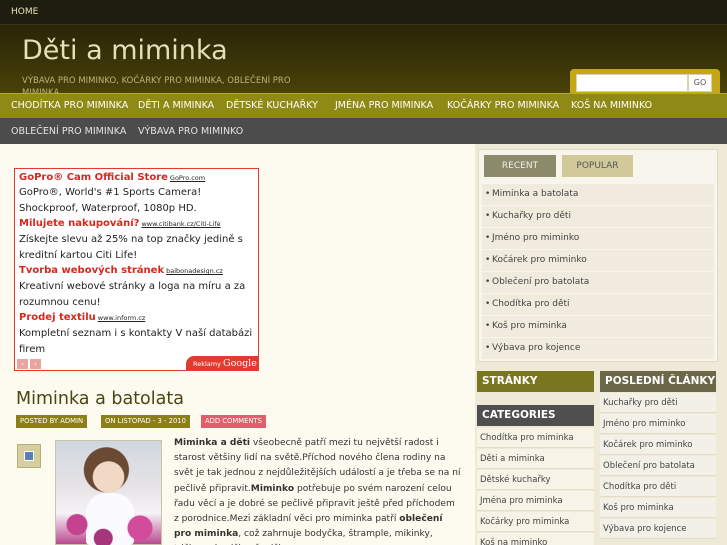 The height and width of the screenshot is (545, 727). What do you see at coordinates (598, 238) in the screenshot?
I see `recent-post-item: Jméno pro miminko` at bounding box center [598, 238].